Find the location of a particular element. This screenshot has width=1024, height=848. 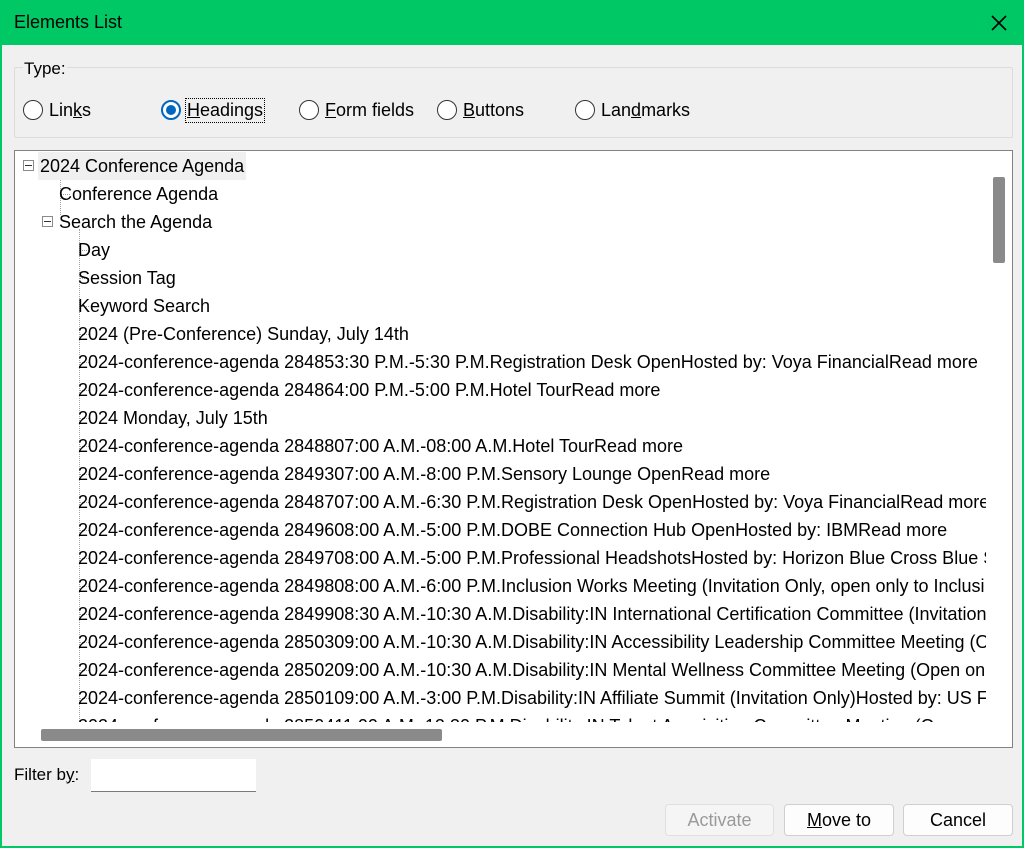

radio-landmarks: Landmarks is located at coordinates (632, 110).